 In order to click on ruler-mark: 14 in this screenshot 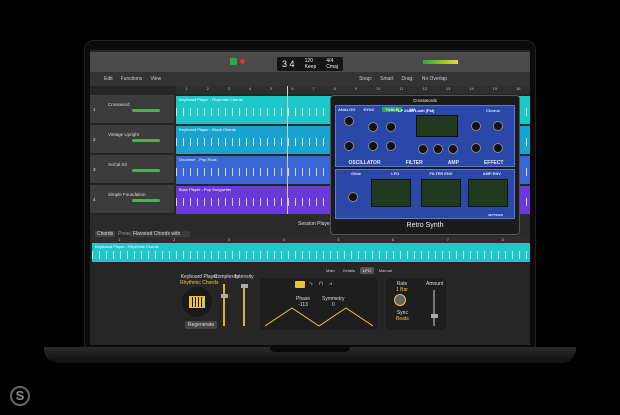, I will do `click(471, 88)`.